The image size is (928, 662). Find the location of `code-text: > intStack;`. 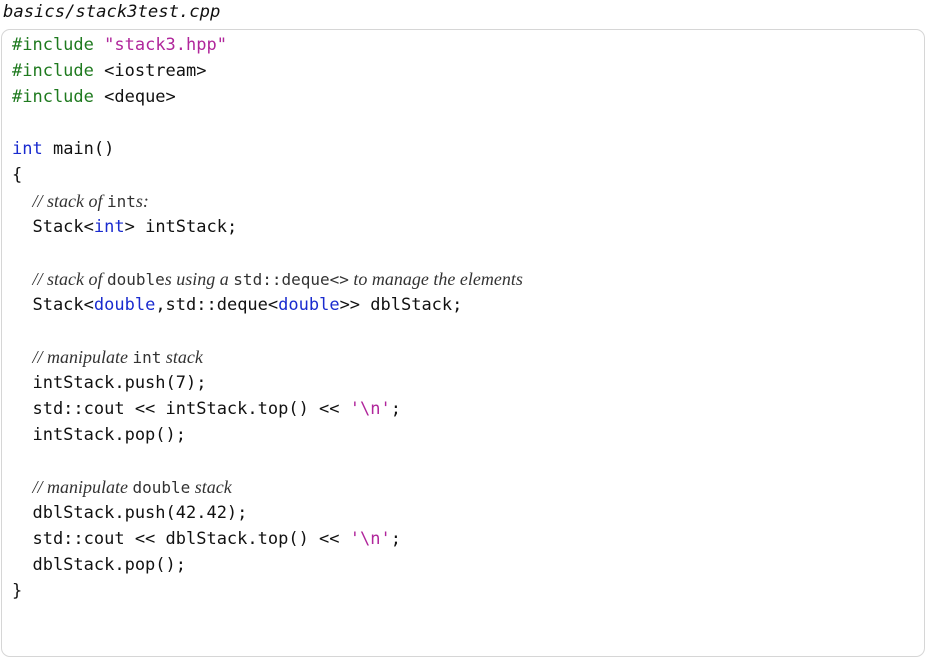

code-text: > intStack; is located at coordinates (181, 227).